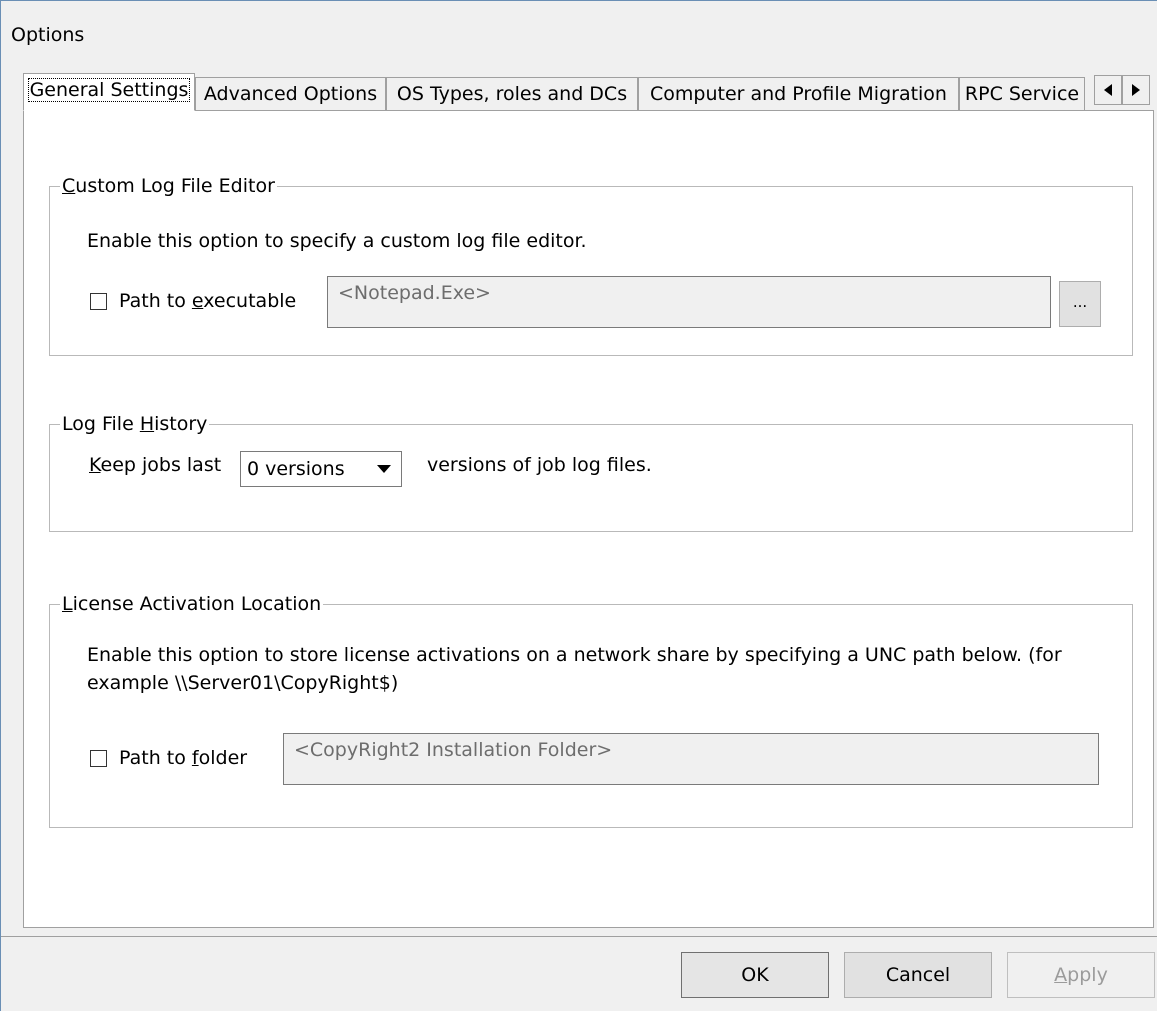 The width and height of the screenshot is (1157, 1011). Describe the element at coordinates (579, 936) in the screenshot. I see `footer-divider` at that location.